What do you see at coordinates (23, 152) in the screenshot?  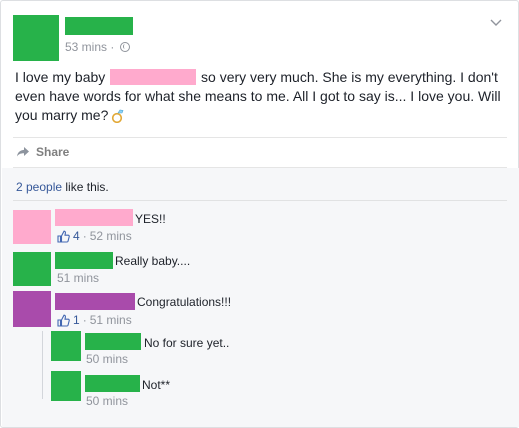 I see `share-arrow-icon` at bounding box center [23, 152].